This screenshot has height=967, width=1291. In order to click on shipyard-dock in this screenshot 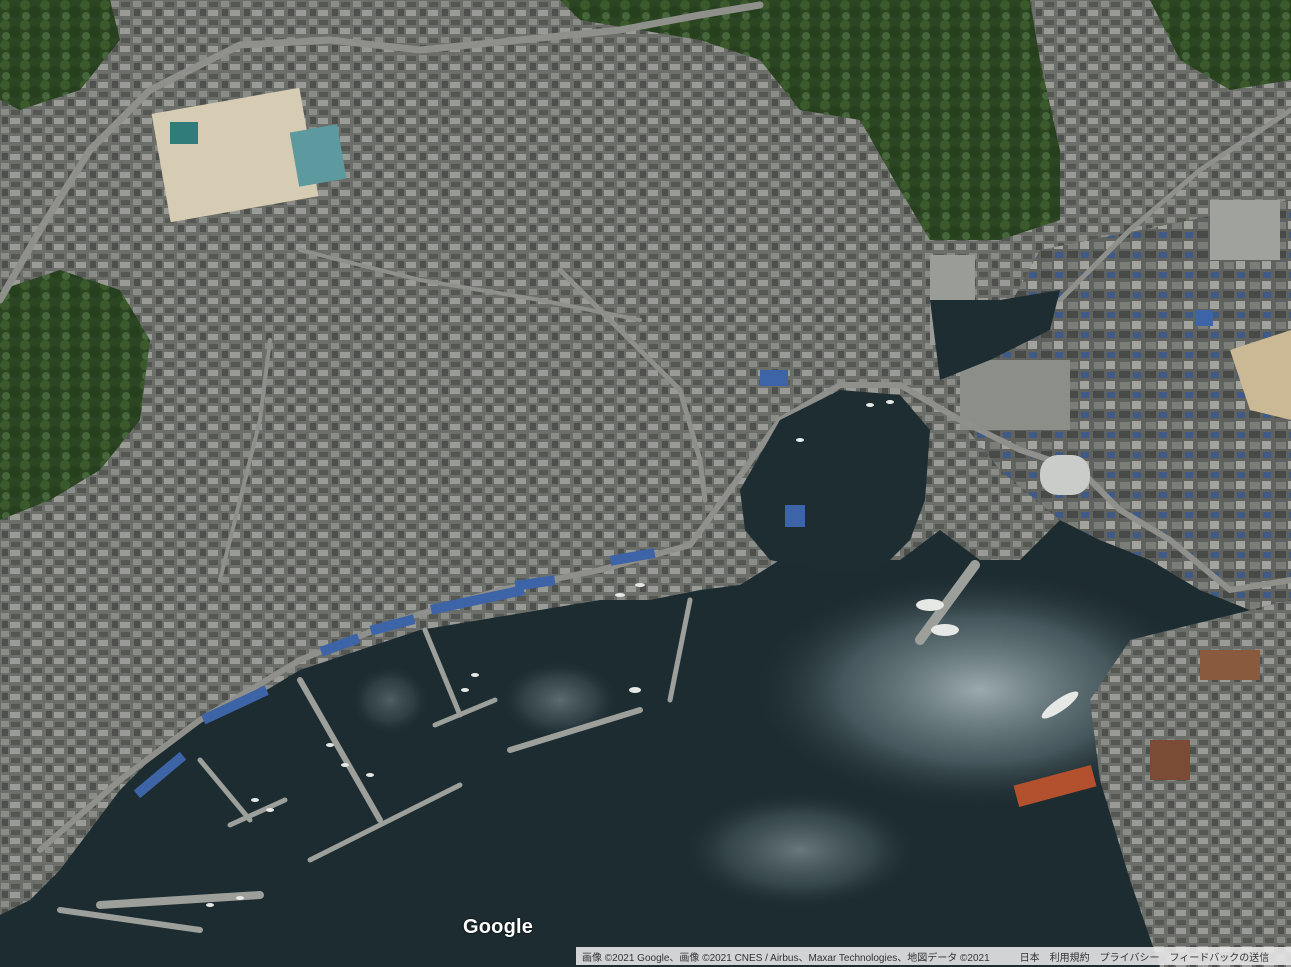, I will do `click(1170, 760)`.